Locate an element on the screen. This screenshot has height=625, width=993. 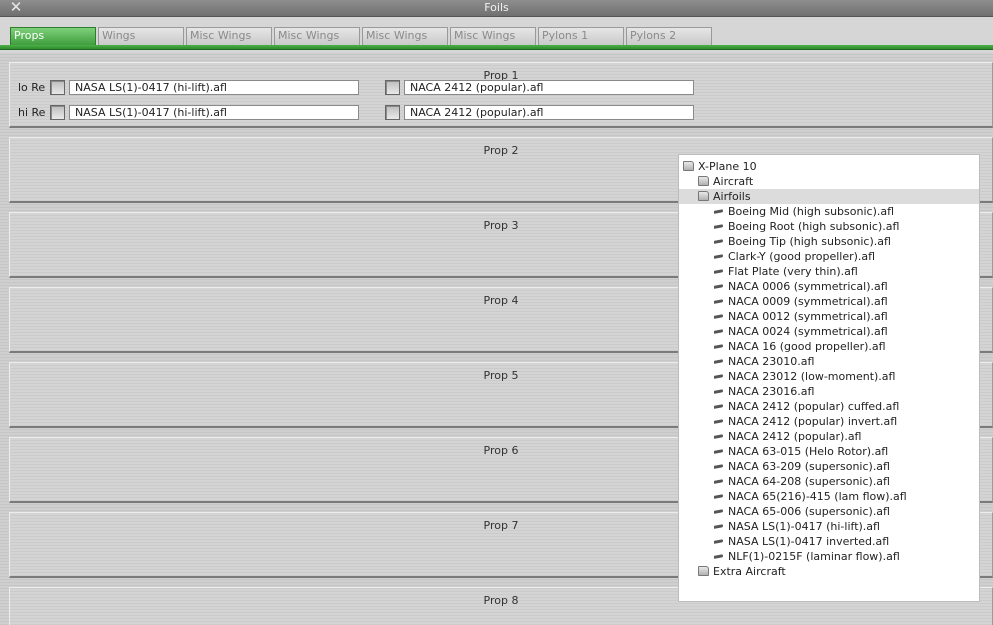
tree-item-root: X-Plane 10 is located at coordinates (829, 166).